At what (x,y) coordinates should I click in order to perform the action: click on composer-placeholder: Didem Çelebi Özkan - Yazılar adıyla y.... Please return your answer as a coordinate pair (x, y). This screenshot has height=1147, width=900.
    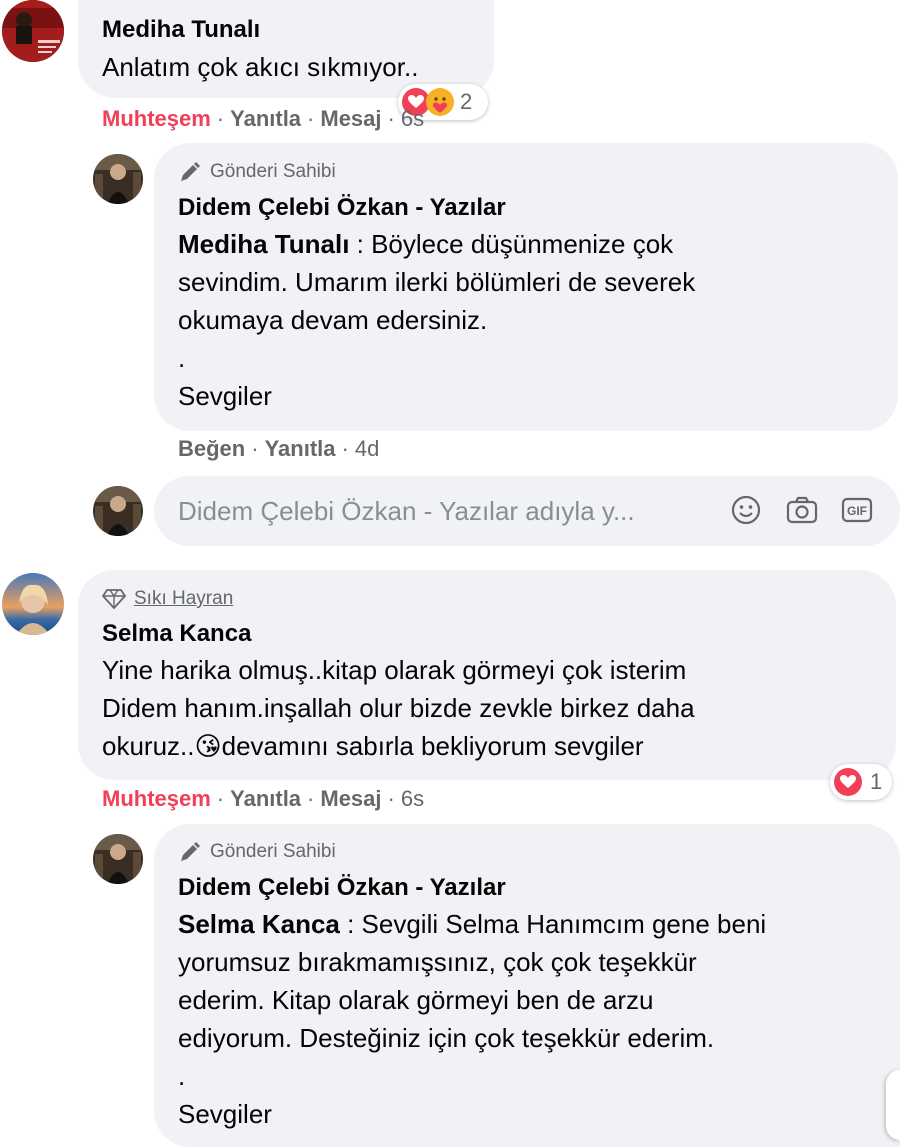
    Looking at the image, I should click on (406, 511).